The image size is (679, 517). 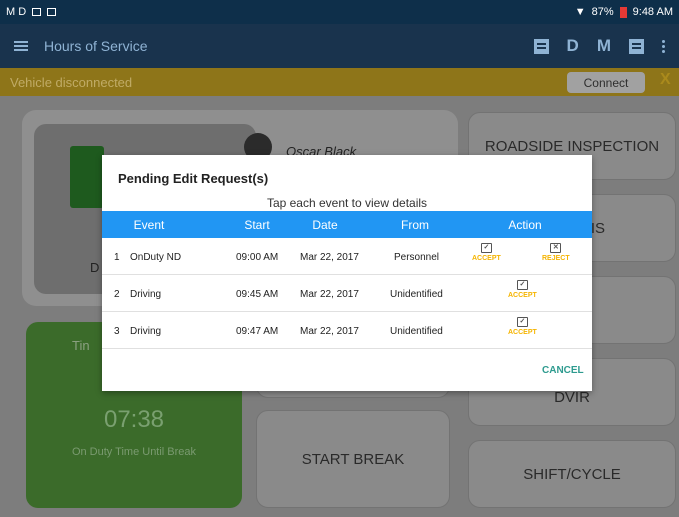 What do you see at coordinates (636, 46) in the screenshot?
I see `device-icon` at bounding box center [636, 46].